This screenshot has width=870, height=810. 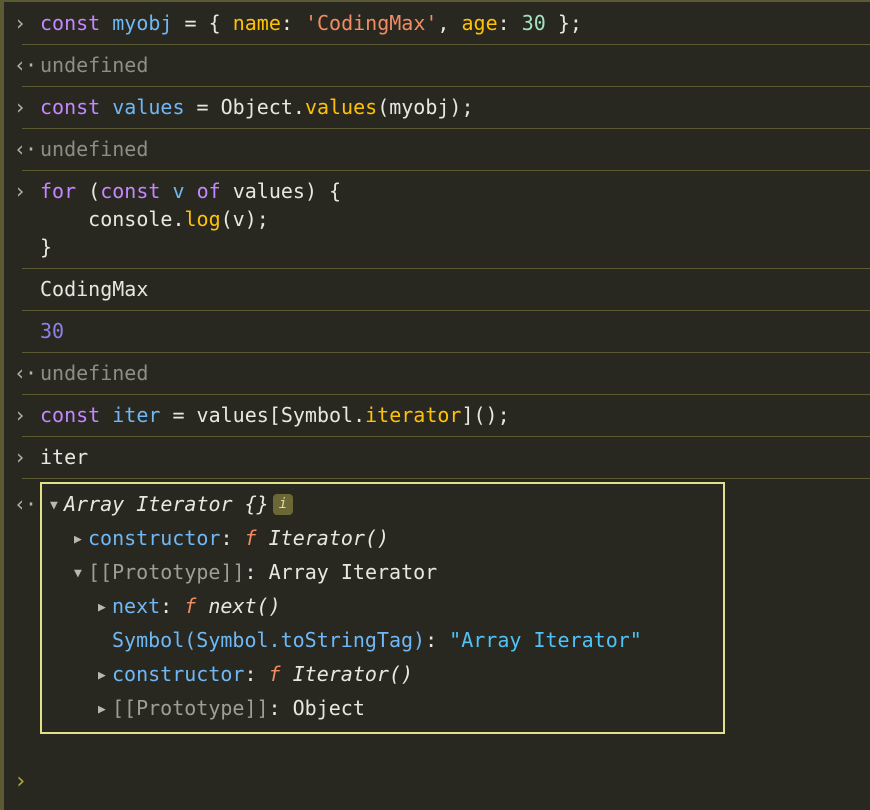 I want to click on tree-spacer-icon, so click(x=105, y=642).